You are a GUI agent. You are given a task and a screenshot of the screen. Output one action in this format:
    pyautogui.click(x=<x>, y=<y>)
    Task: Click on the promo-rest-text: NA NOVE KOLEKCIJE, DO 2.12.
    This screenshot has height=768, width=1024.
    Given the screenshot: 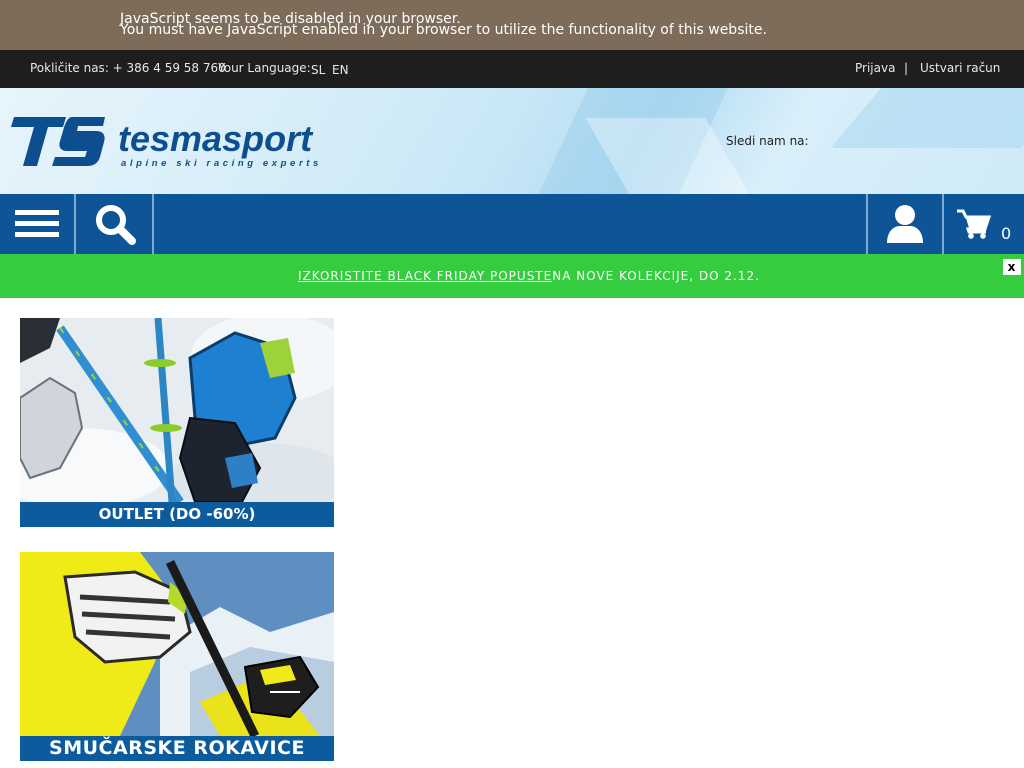 What is the action you would take?
    pyautogui.click(x=656, y=276)
    